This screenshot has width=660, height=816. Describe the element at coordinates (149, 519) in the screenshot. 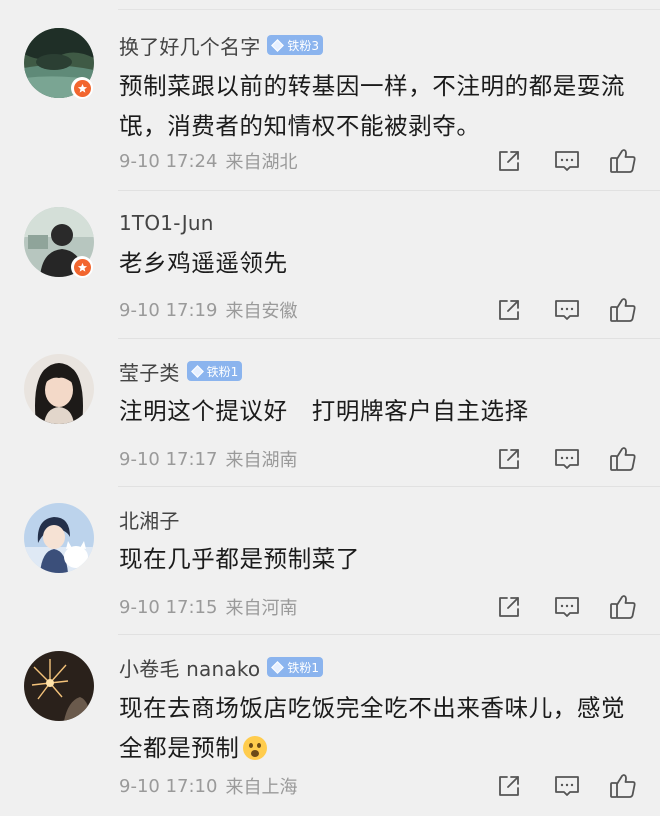

I see `username: 北湘子` at that location.